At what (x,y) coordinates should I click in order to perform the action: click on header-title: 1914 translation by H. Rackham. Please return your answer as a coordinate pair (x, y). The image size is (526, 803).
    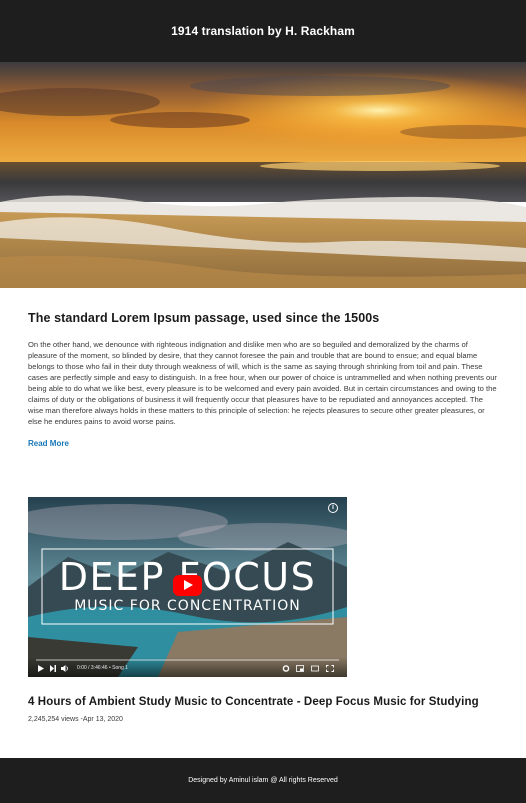
    Looking at the image, I should click on (263, 31).